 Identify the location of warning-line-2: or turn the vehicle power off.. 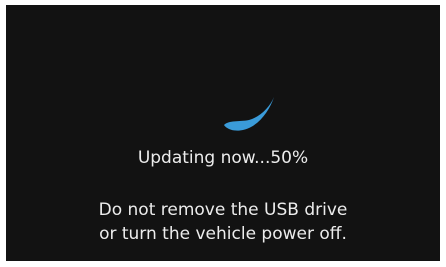
(223, 234).